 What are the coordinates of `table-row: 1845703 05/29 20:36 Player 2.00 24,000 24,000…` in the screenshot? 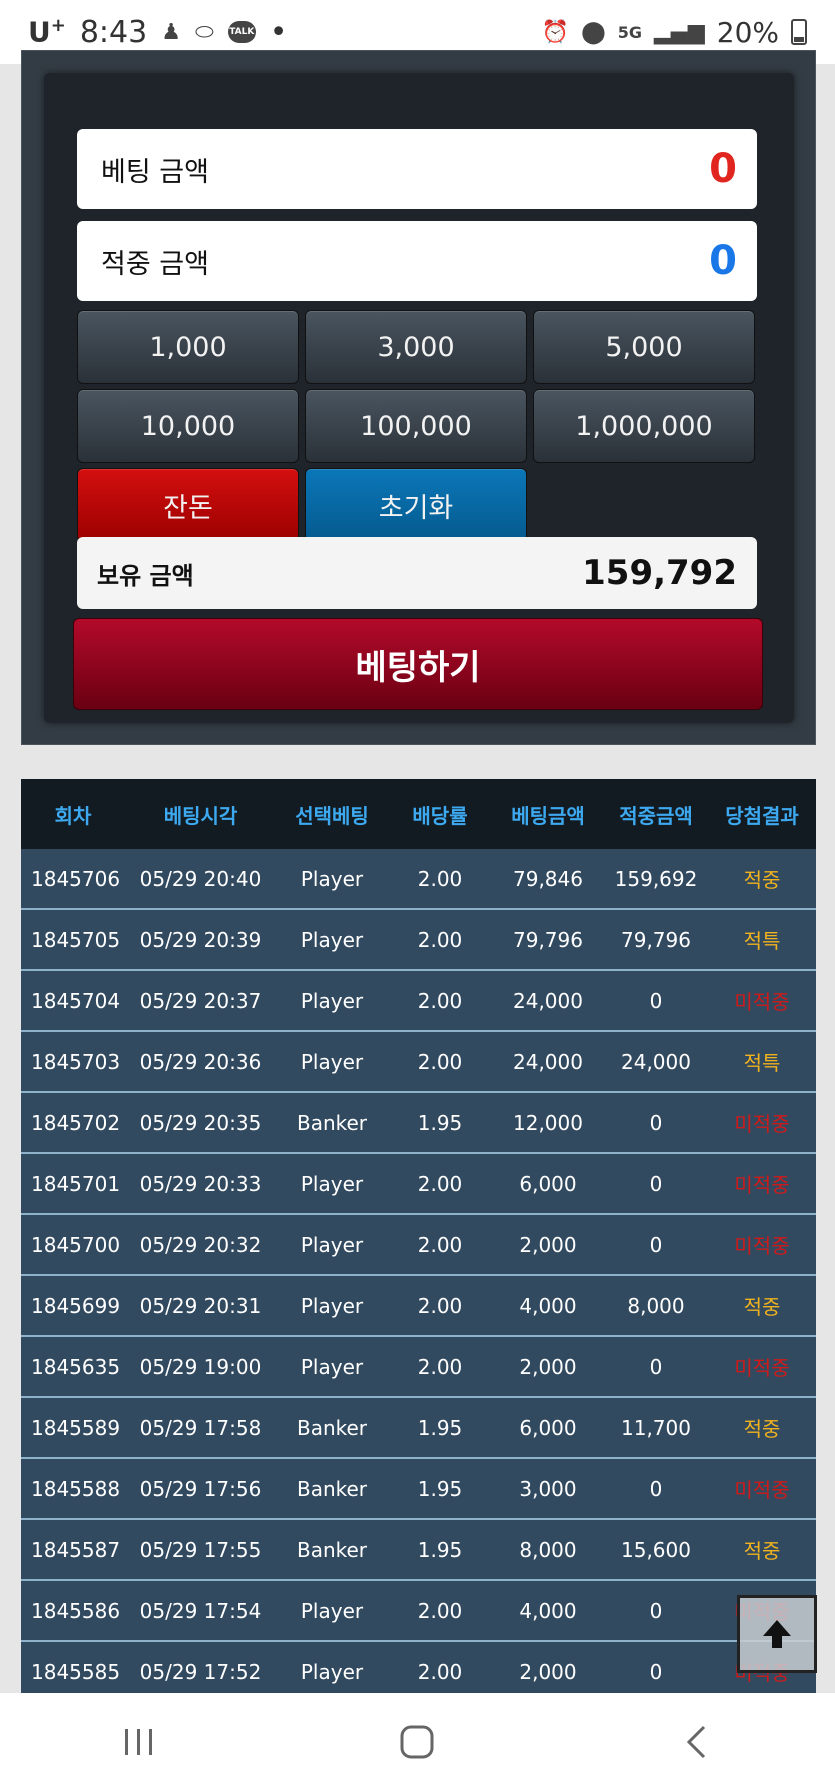 It's located at (418, 1062).